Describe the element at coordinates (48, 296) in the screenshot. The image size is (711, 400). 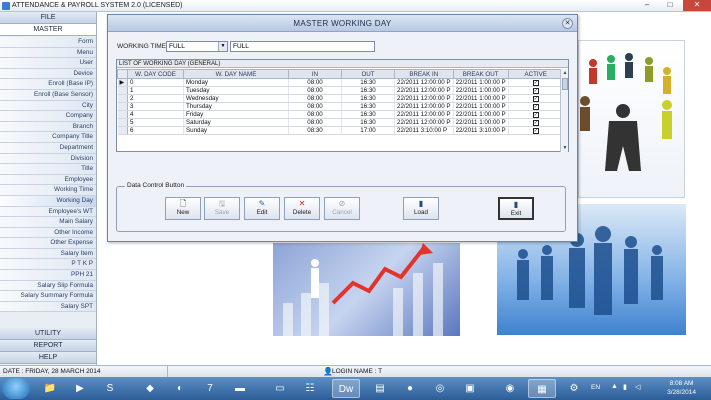
I see `sidebar-item-salary-summary-formula: Salary Summary Formula` at that location.